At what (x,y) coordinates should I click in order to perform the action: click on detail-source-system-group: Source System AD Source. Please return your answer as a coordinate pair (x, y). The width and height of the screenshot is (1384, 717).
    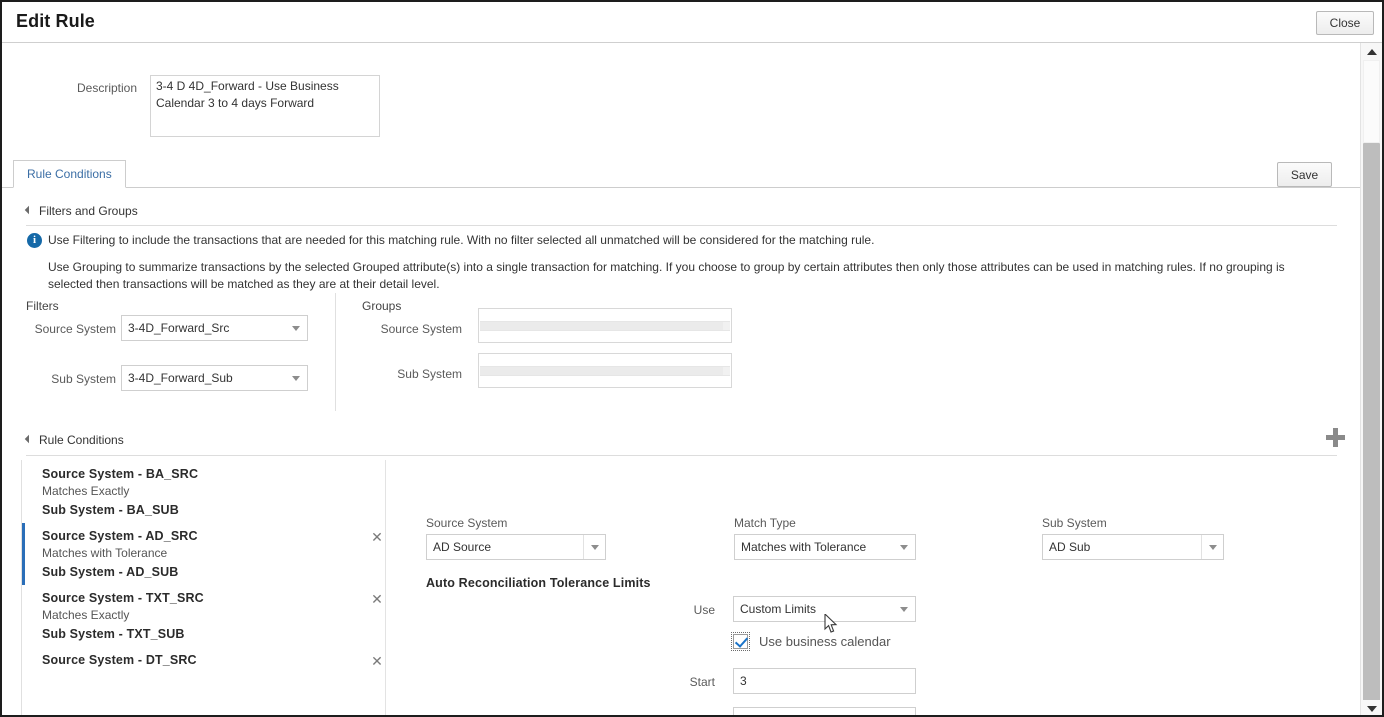
    Looking at the image, I should click on (516, 538).